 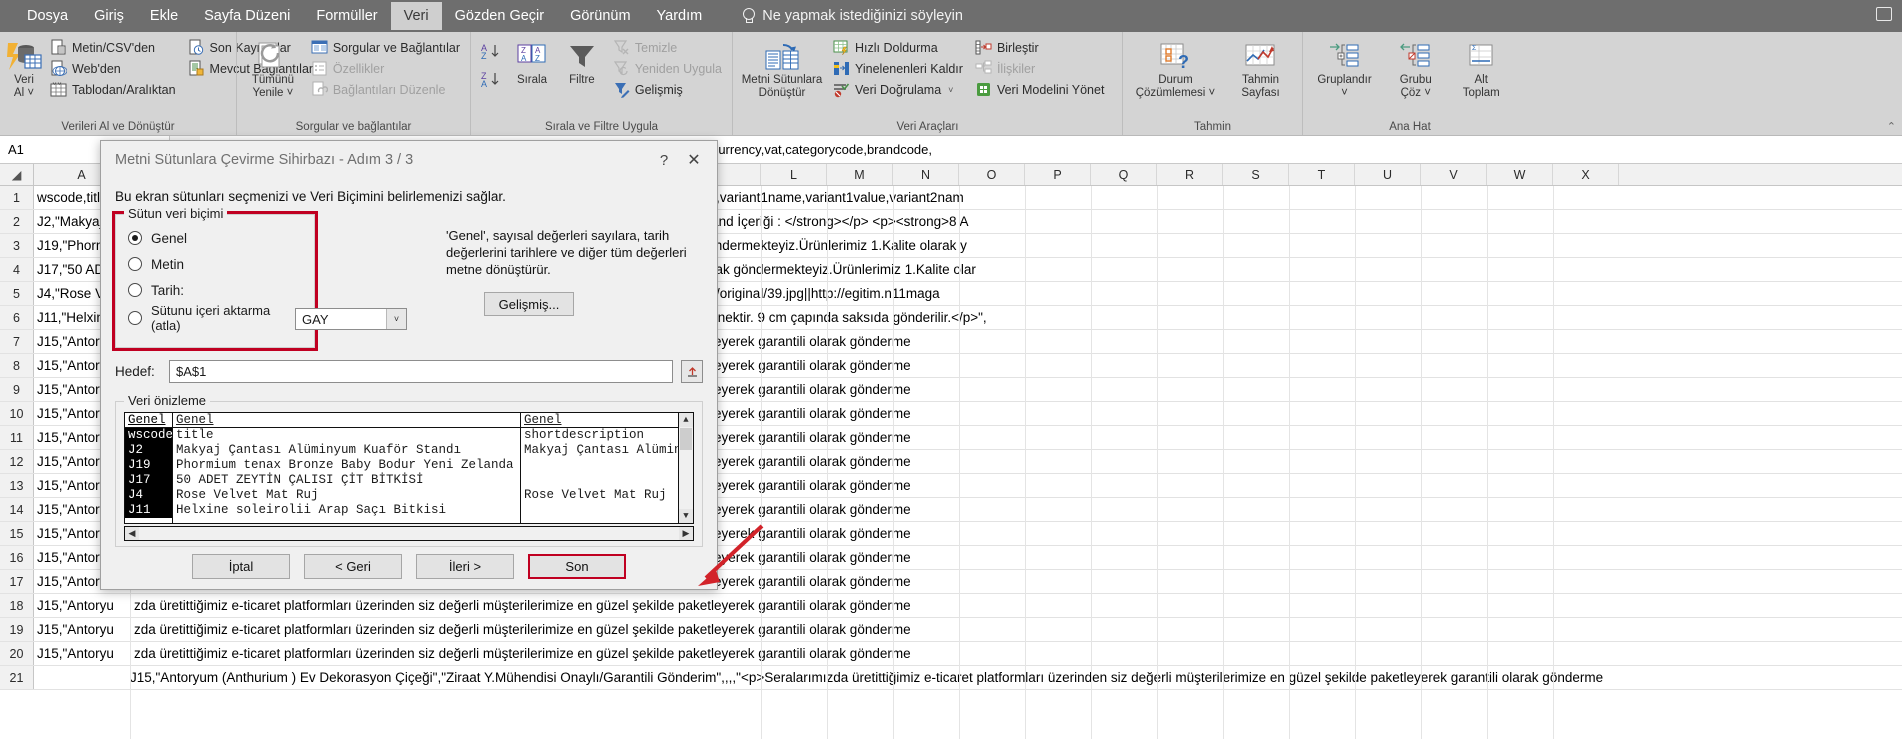 What do you see at coordinates (582, 61) in the screenshot?
I see `filter-button: Filtre` at bounding box center [582, 61].